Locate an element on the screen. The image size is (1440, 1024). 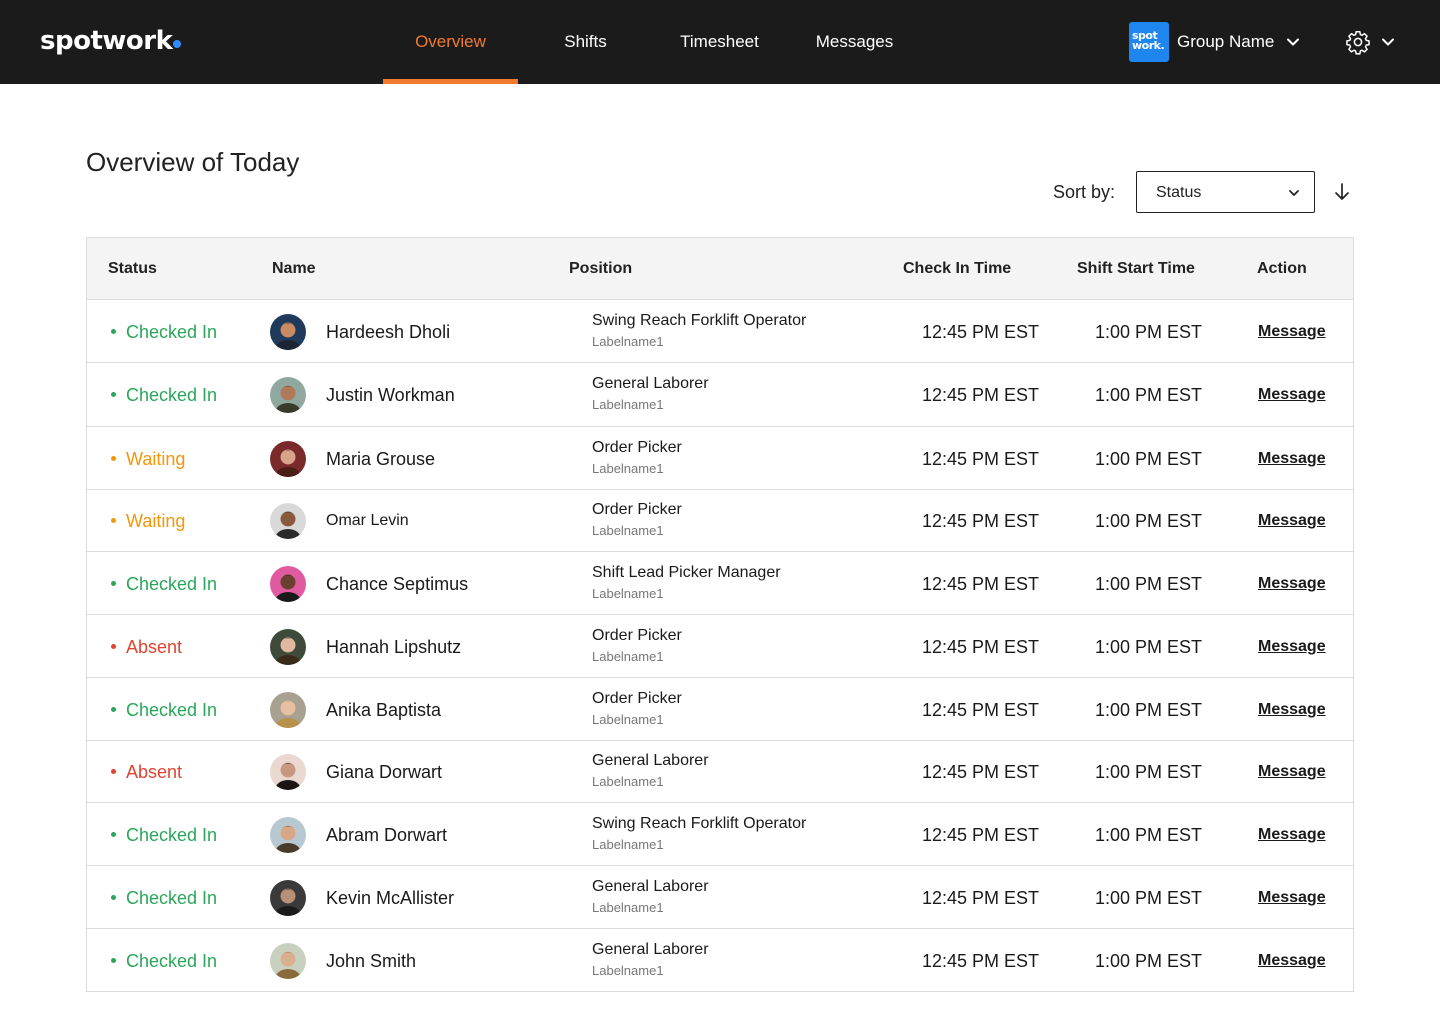
group-logo: spot work. is located at coordinates (1149, 42).